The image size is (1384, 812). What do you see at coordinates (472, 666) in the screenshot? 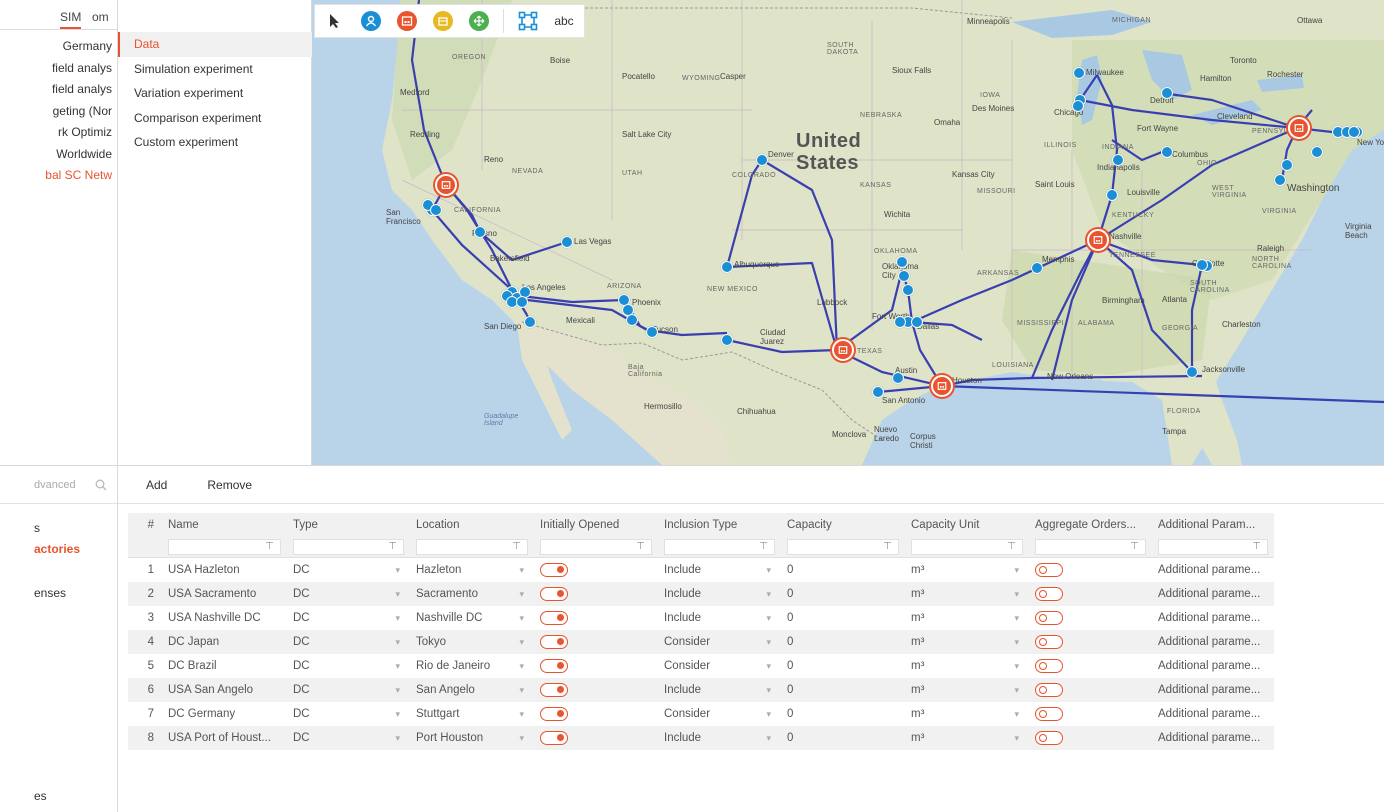
I see `location-cell: Rio de Janeiro ▾` at bounding box center [472, 666].